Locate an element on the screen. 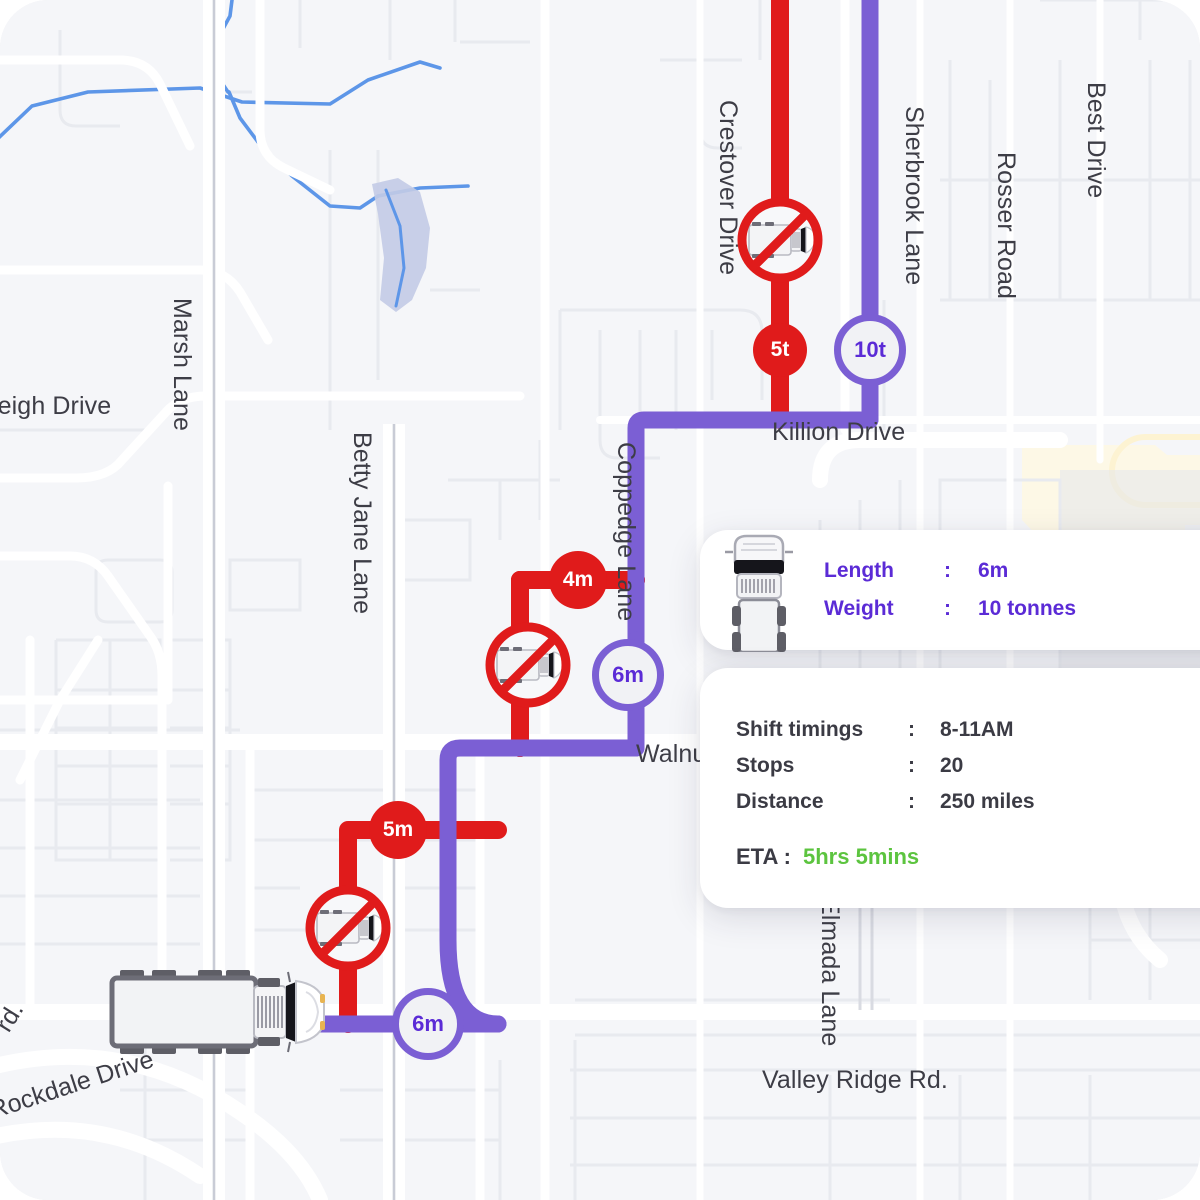  trip-row-label: Distance is located at coordinates (780, 801).